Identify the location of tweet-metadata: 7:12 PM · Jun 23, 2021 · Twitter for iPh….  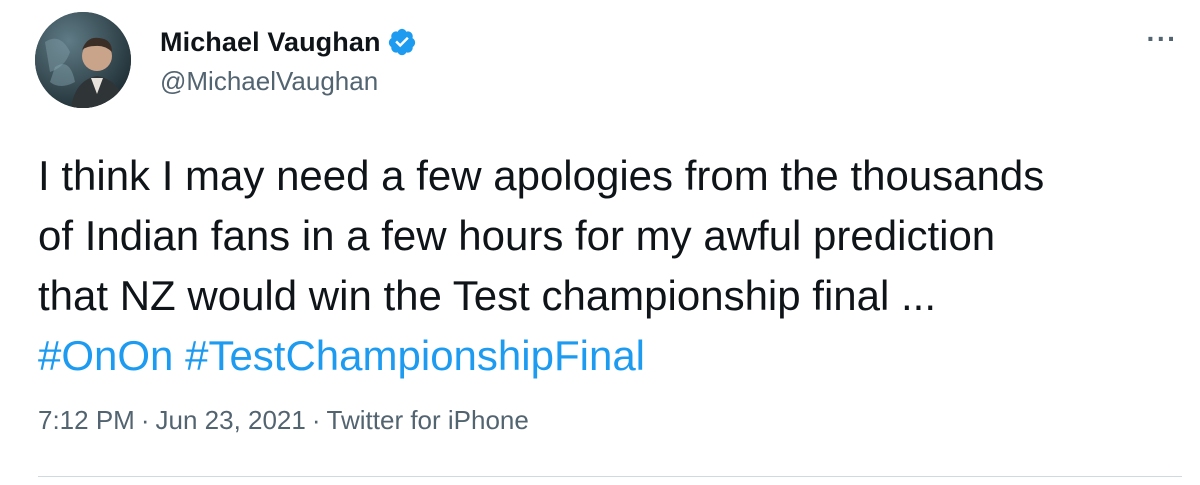
(283, 420).